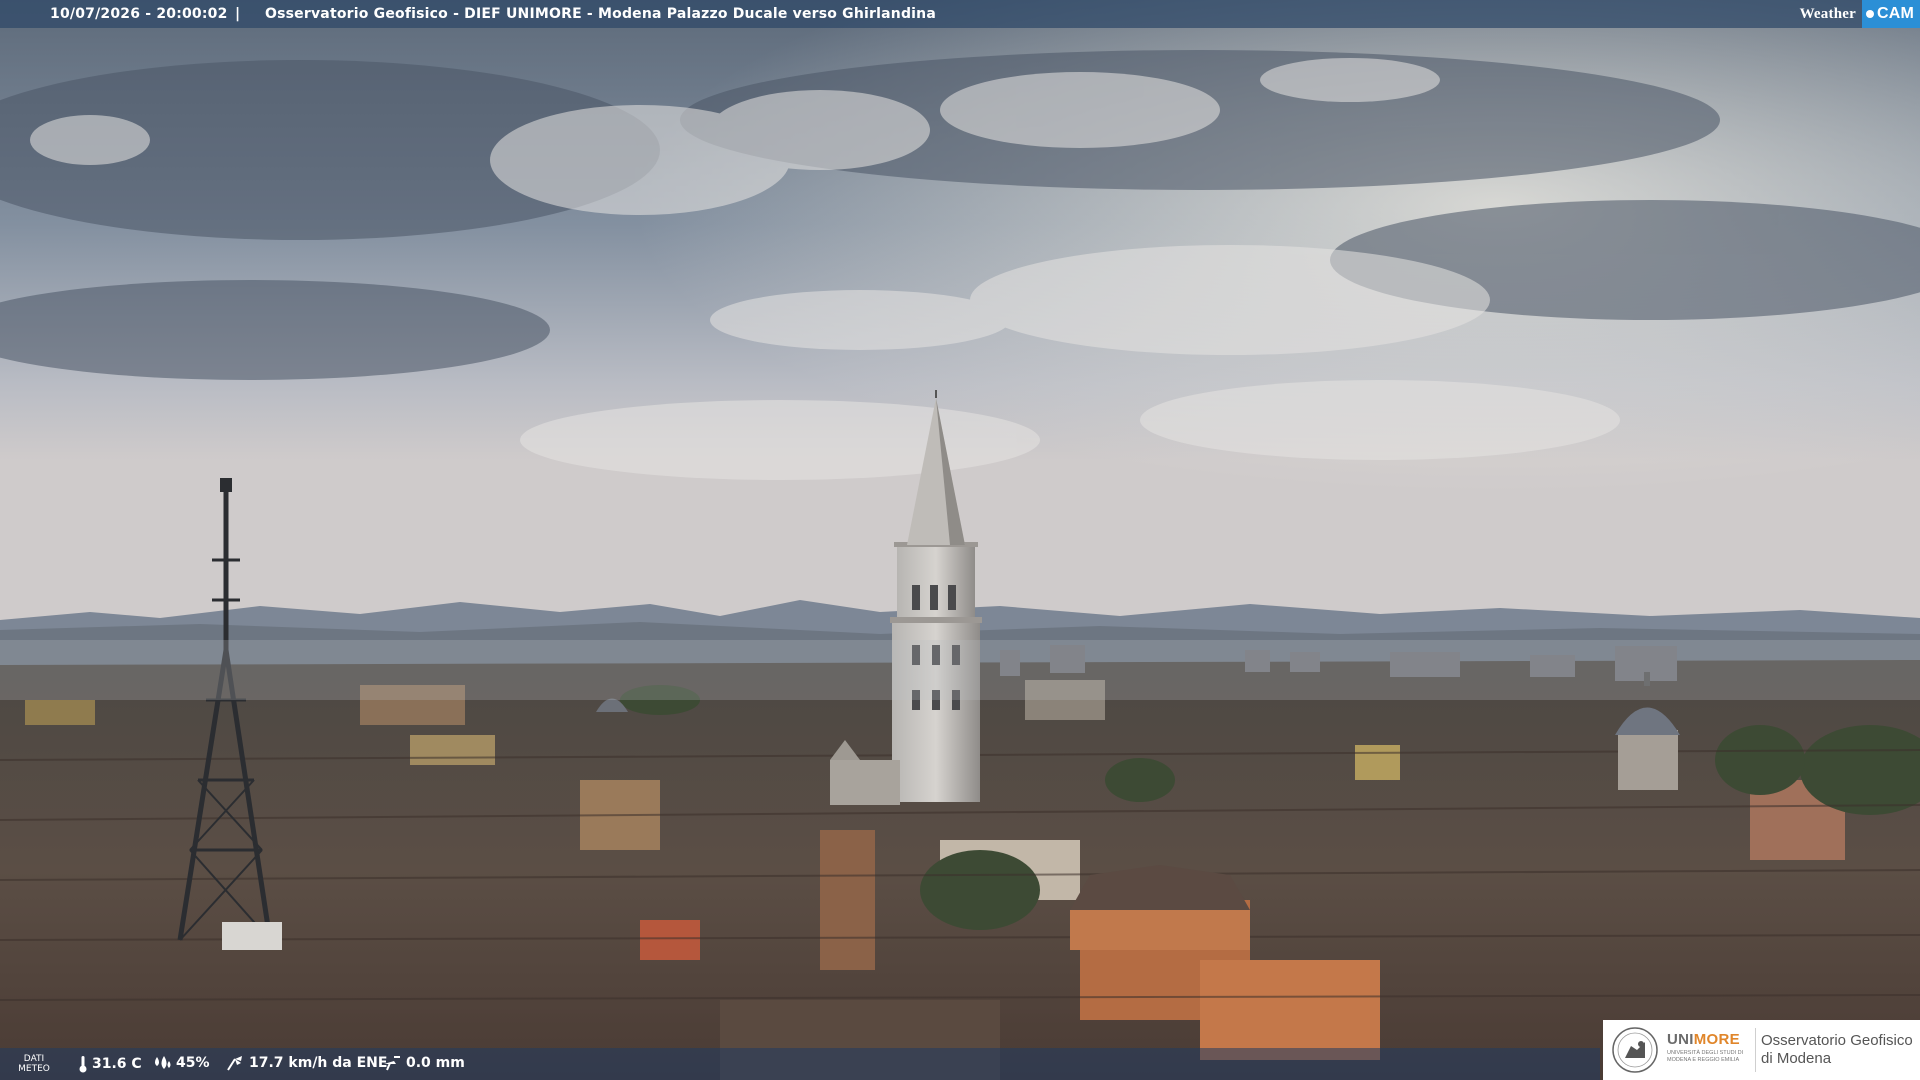 The image size is (1920, 1080). I want to click on humidity-reading: 45%, so click(181, 1063).